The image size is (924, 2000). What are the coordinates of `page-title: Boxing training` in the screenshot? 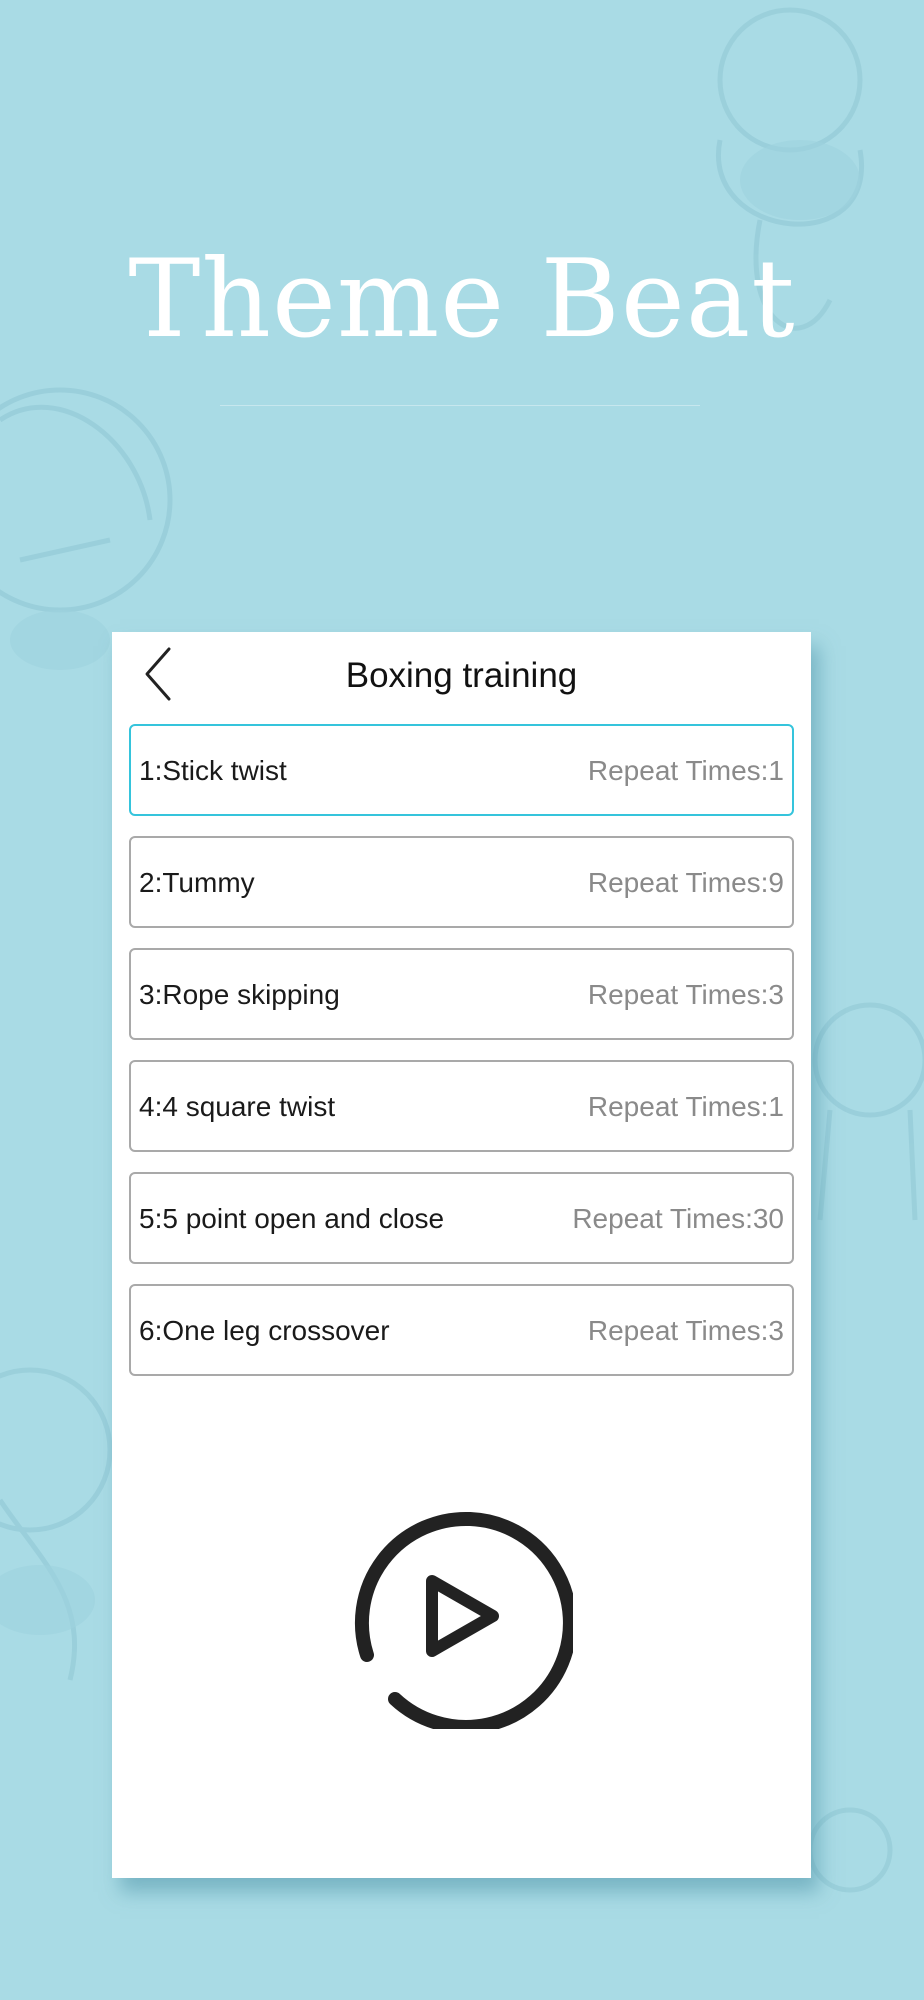 It's located at (461, 675).